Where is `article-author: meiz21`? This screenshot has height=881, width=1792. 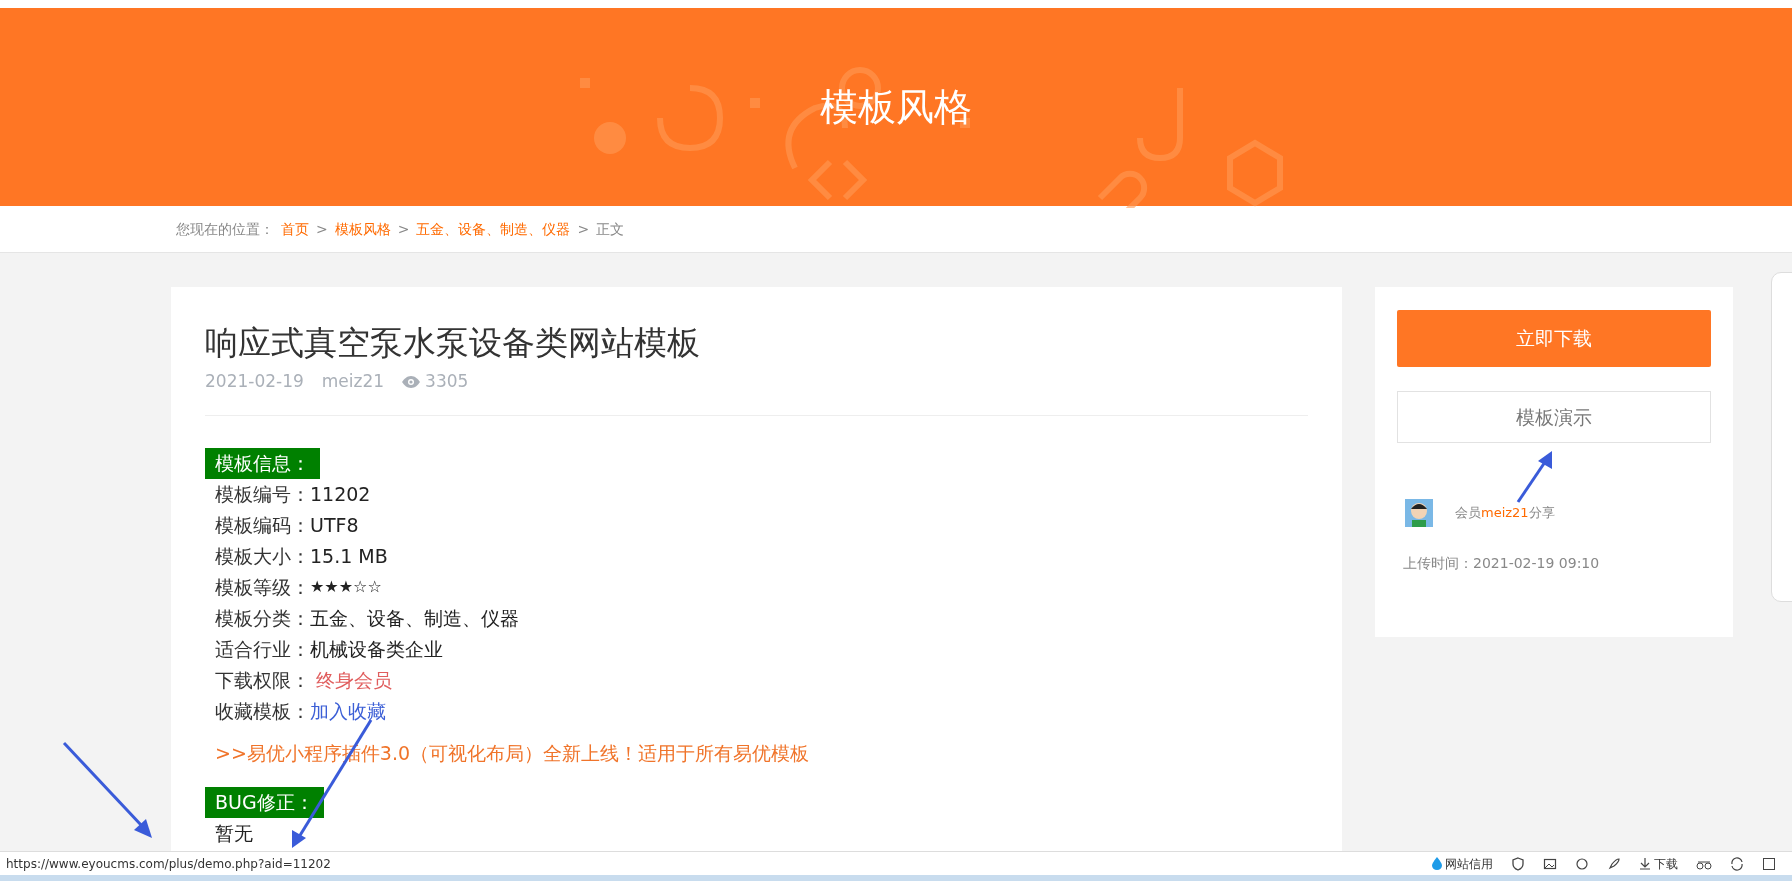 article-author: meiz21 is located at coordinates (353, 381).